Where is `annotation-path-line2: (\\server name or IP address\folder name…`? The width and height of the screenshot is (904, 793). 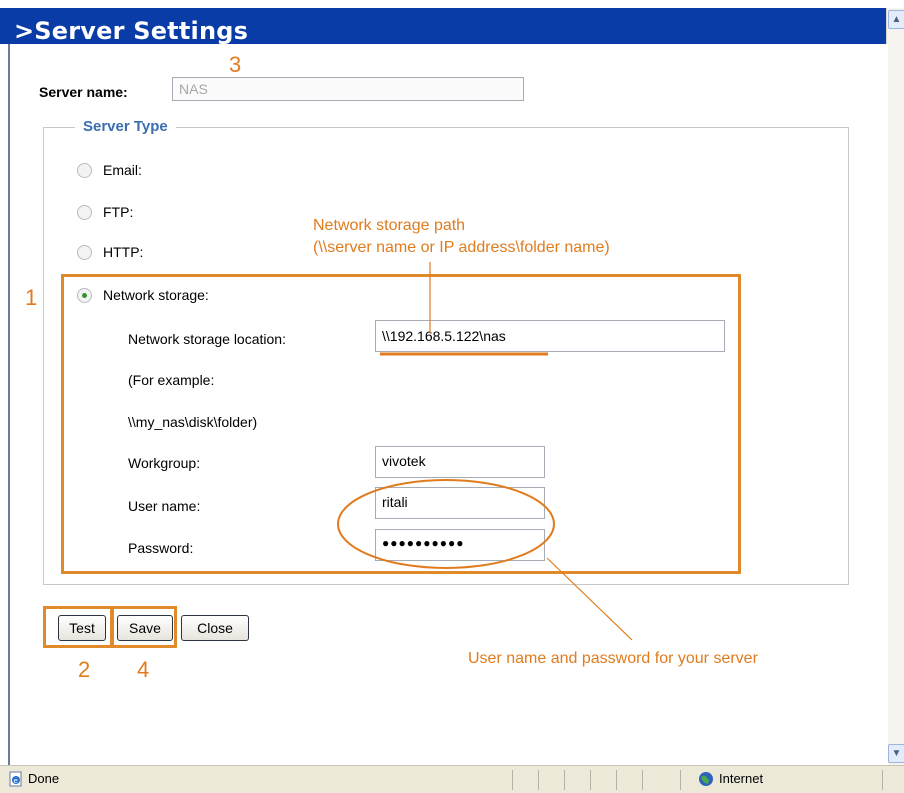
annotation-path-line2: (\\server name or IP address\folder name… is located at coordinates (461, 247).